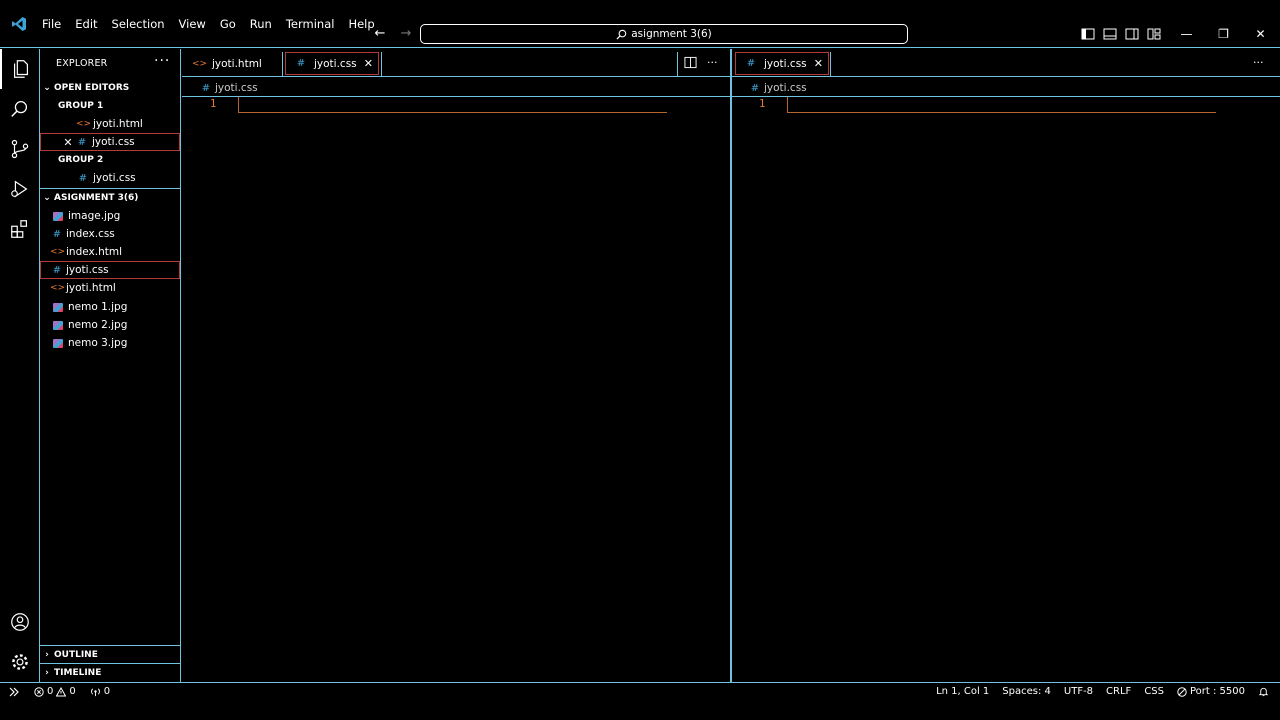 The width and height of the screenshot is (1280, 720). I want to click on explorer-more-icon: ···, so click(162, 61).